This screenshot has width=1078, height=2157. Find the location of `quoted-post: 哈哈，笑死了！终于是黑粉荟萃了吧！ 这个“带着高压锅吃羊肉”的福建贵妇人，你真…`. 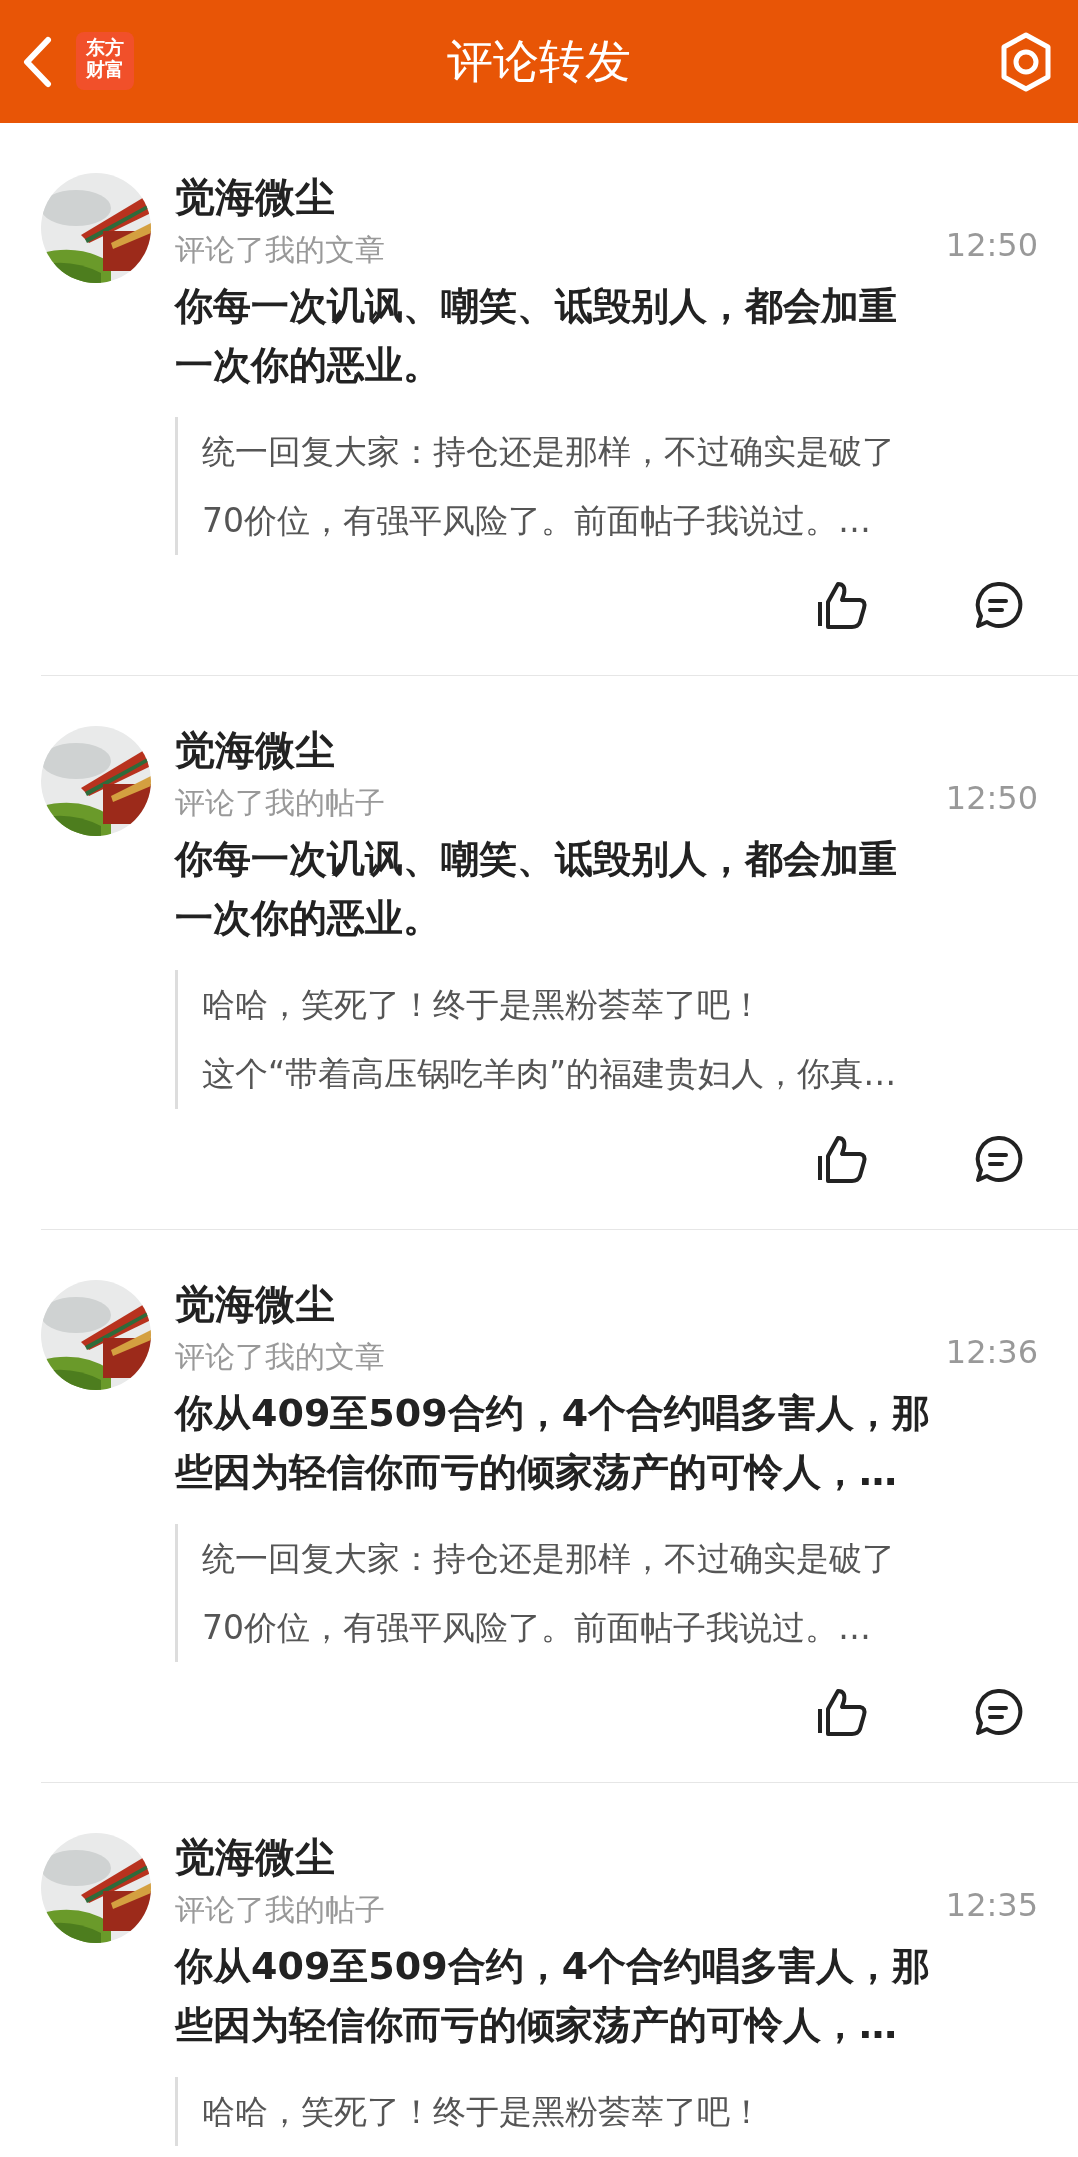

quoted-post: 哈哈，笑死了！终于是黑粉荟萃了吧！ 这个“带着高压锅吃羊肉”的福建贵妇人，你真… is located at coordinates (606, 1039).